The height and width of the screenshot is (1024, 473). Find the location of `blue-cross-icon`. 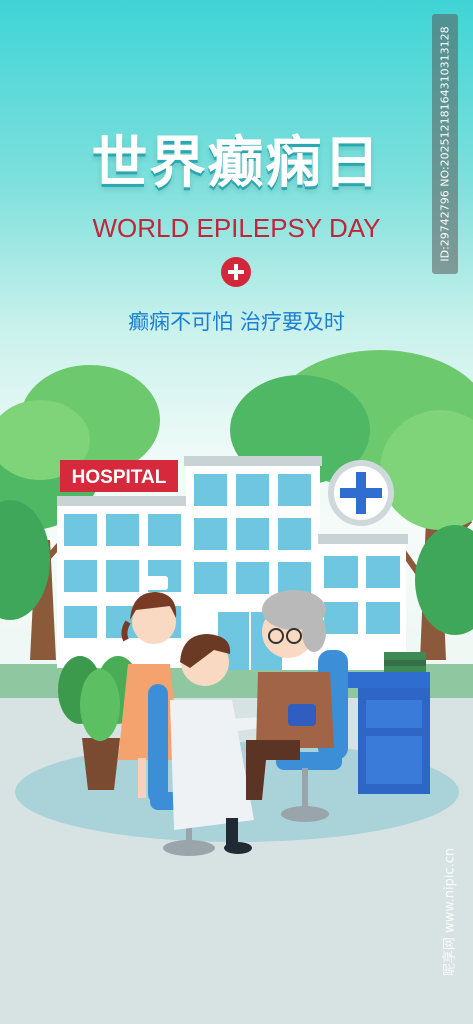

blue-cross-icon is located at coordinates (361, 493).